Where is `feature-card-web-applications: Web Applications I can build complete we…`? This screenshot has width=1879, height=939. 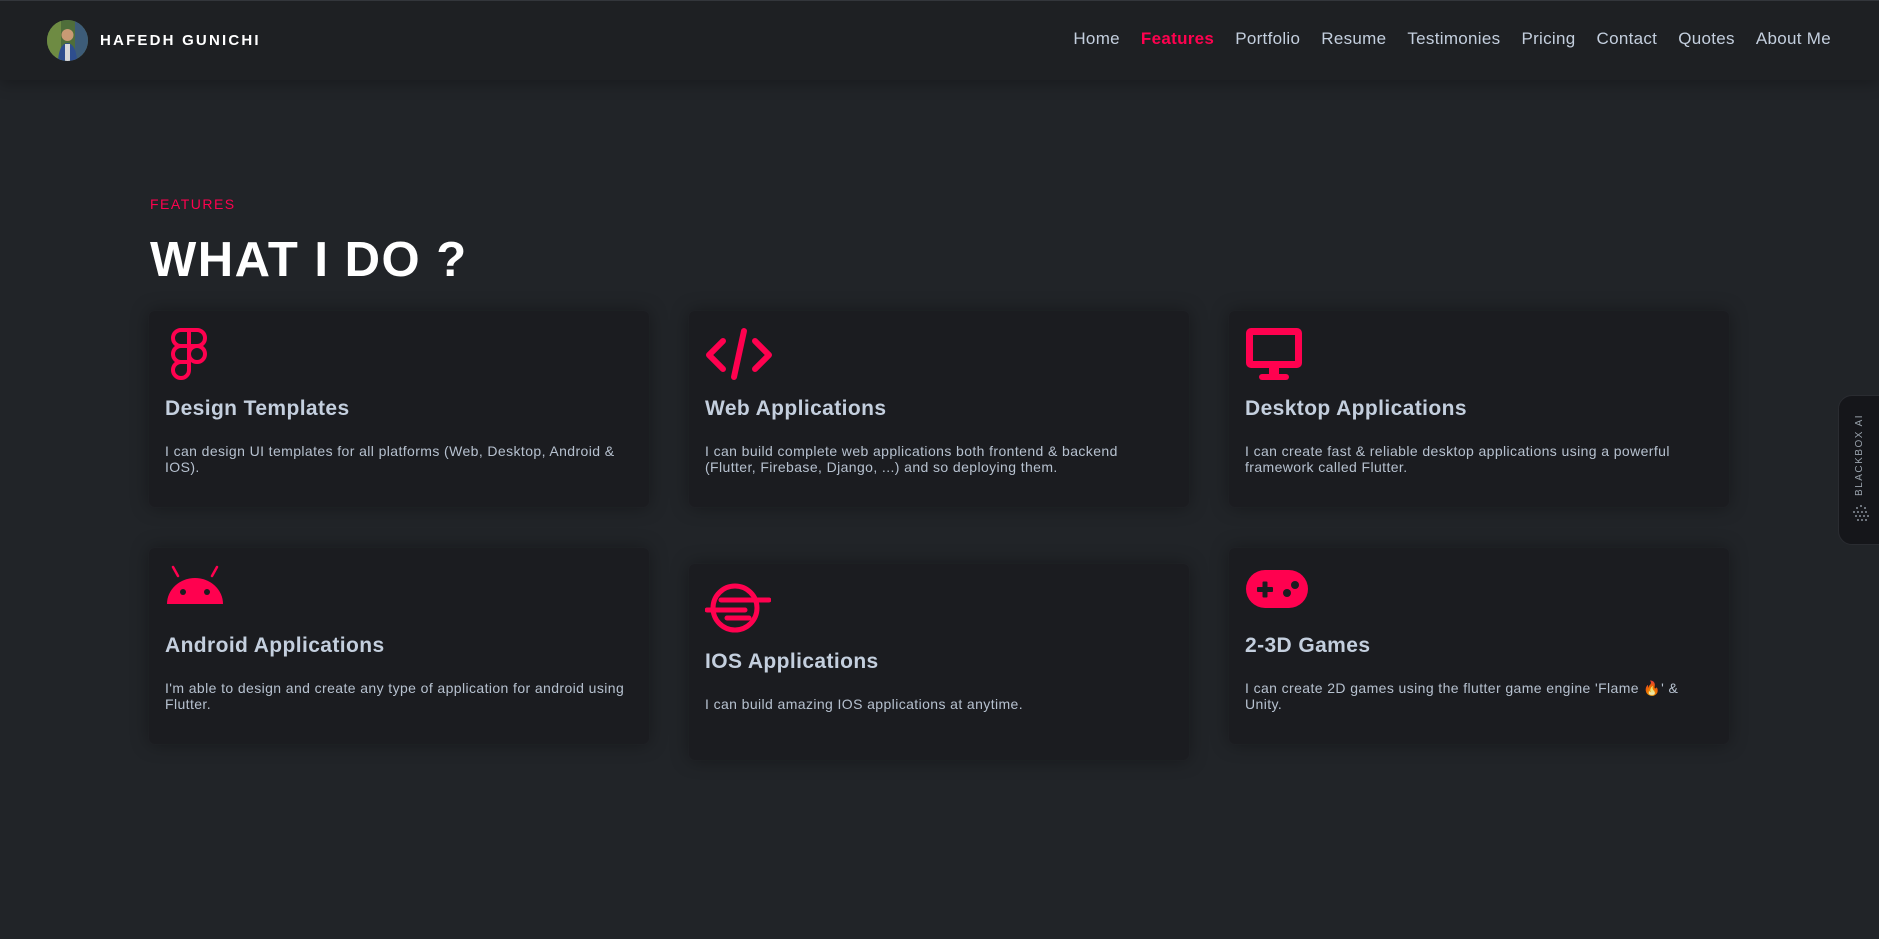
feature-card-web-applications: Web Applications I can build complete we… is located at coordinates (939, 409).